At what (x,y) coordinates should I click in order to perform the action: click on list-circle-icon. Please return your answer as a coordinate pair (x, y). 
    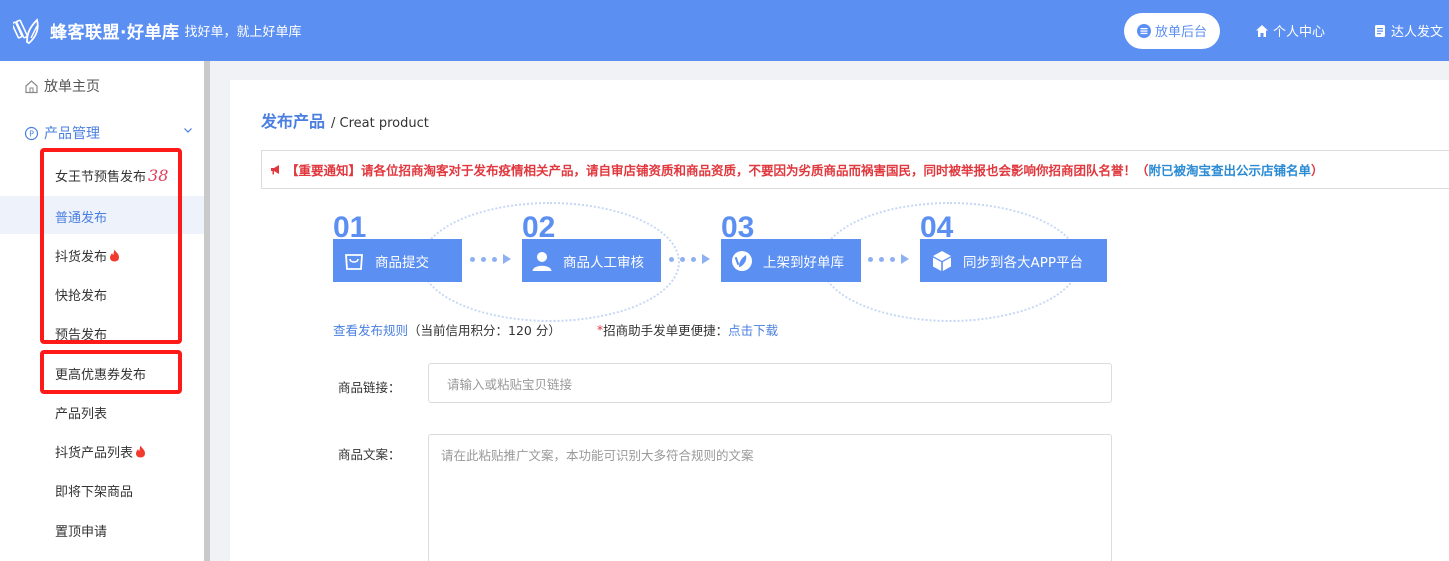
    Looking at the image, I should click on (1143, 30).